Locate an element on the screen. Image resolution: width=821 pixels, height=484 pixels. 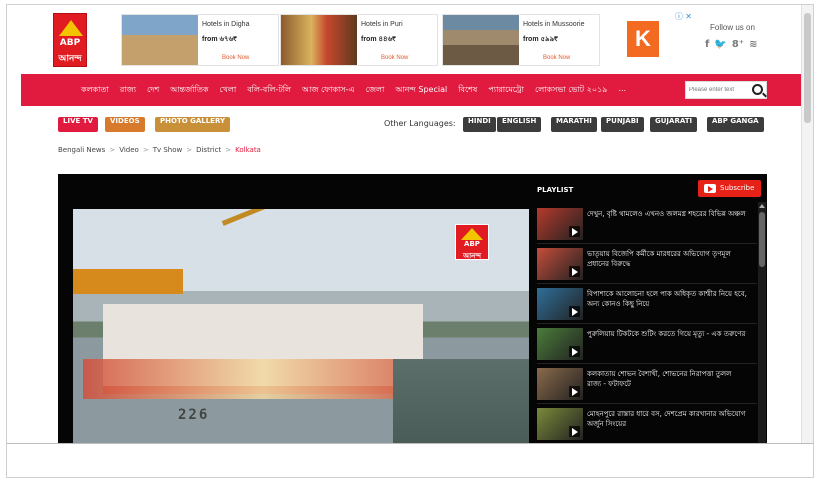
adchoice-icon: ⓘ ✕ is located at coordinates (683, 16).